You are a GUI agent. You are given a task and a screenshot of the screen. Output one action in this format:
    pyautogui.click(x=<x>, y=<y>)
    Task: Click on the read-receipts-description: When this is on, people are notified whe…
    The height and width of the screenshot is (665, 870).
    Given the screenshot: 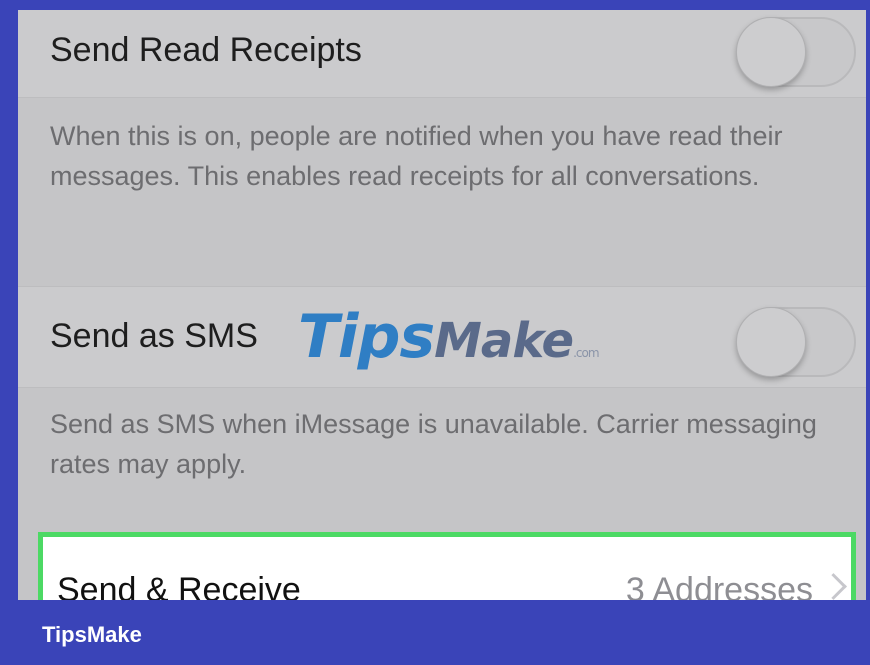 What is the action you would take?
    pyautogui.click(x=416, y=156)
    